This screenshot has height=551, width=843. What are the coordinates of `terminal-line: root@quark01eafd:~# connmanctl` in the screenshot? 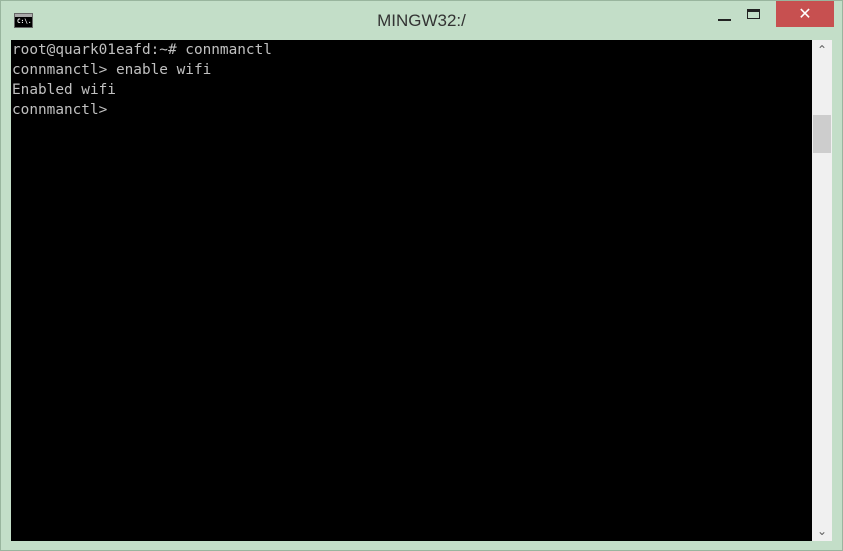 It's located at (142, 50).